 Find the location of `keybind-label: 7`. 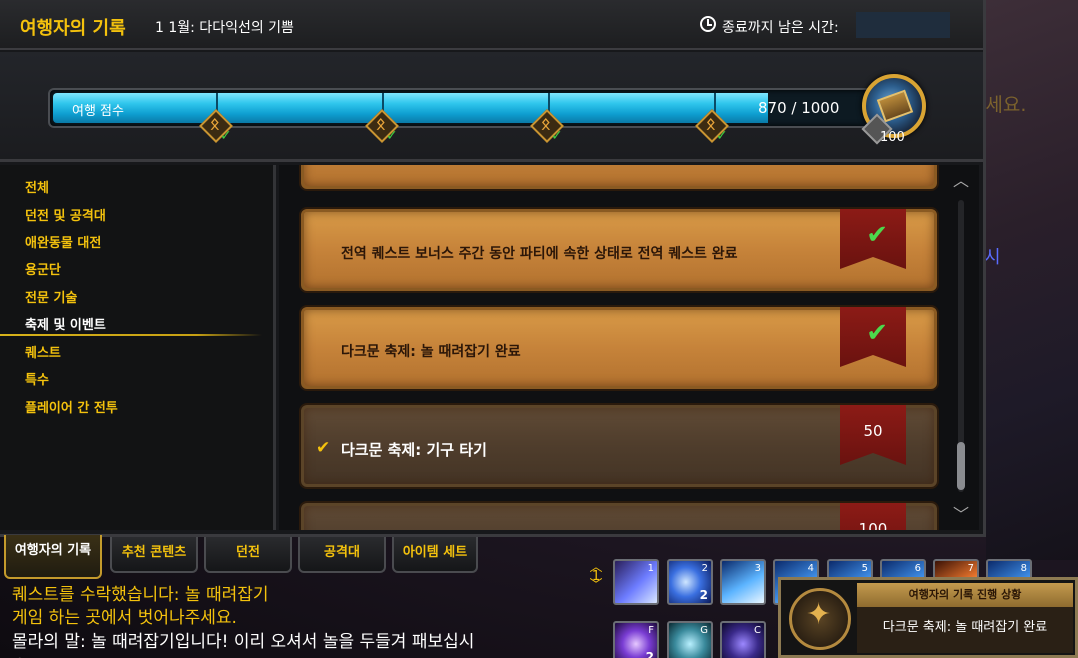

keybind-label: 7 is located at coordinates (970, 568).